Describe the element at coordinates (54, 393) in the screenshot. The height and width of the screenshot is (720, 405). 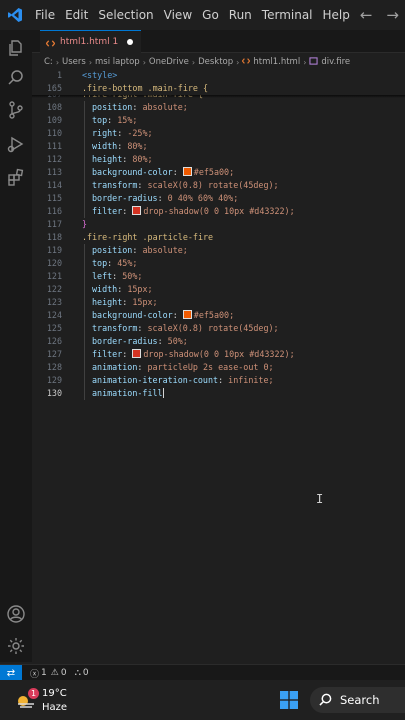
I see `line-number: 130` at that location.